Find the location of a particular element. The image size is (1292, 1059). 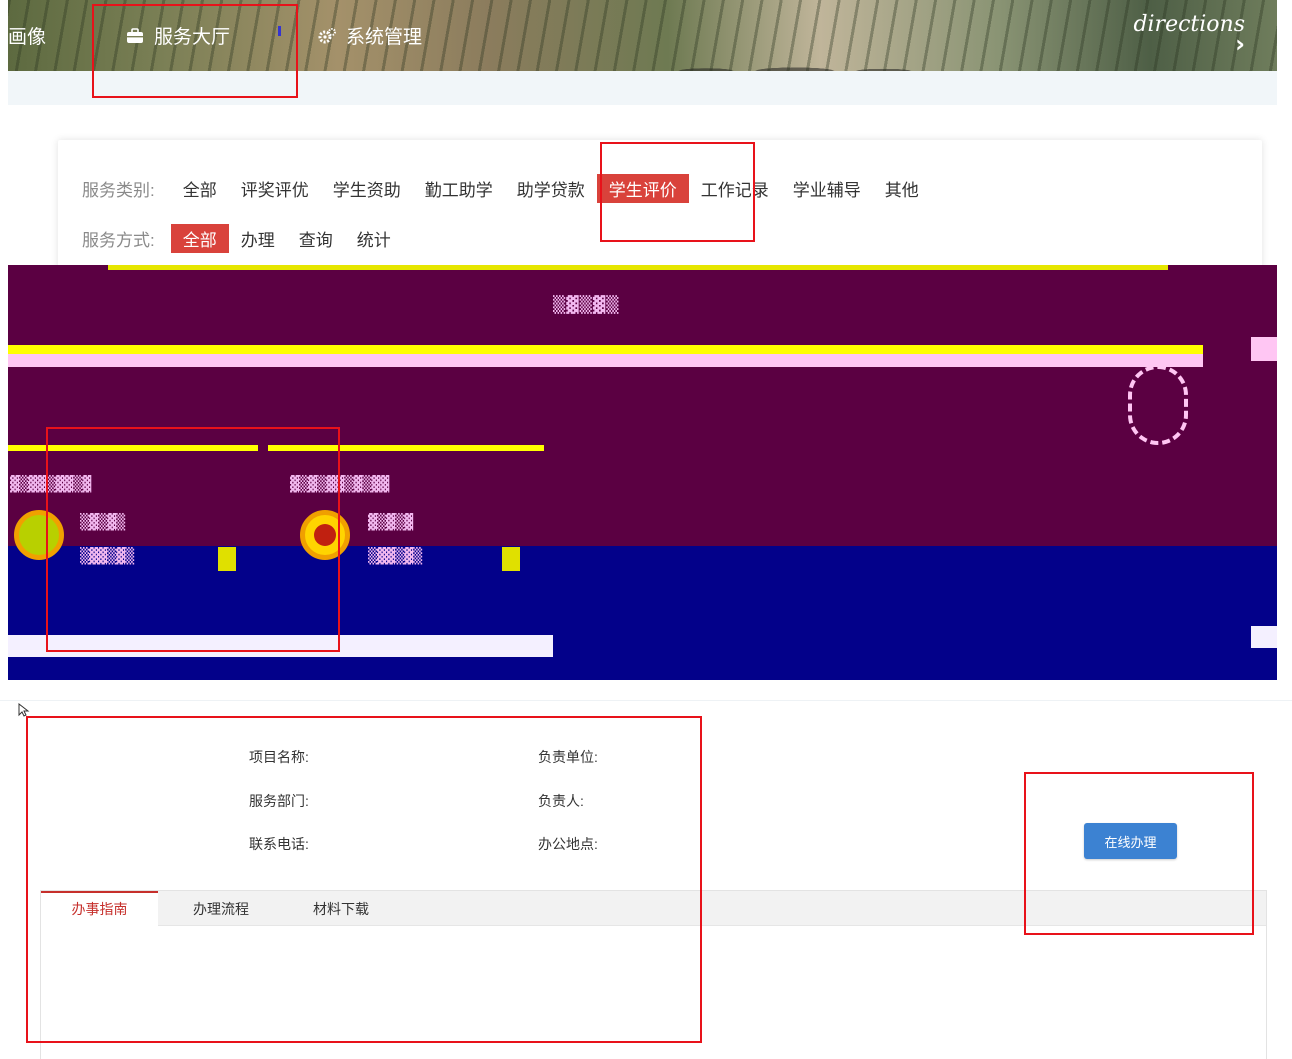

nav-item-system-management: 系统管理 is located at coordinates (370, 35).